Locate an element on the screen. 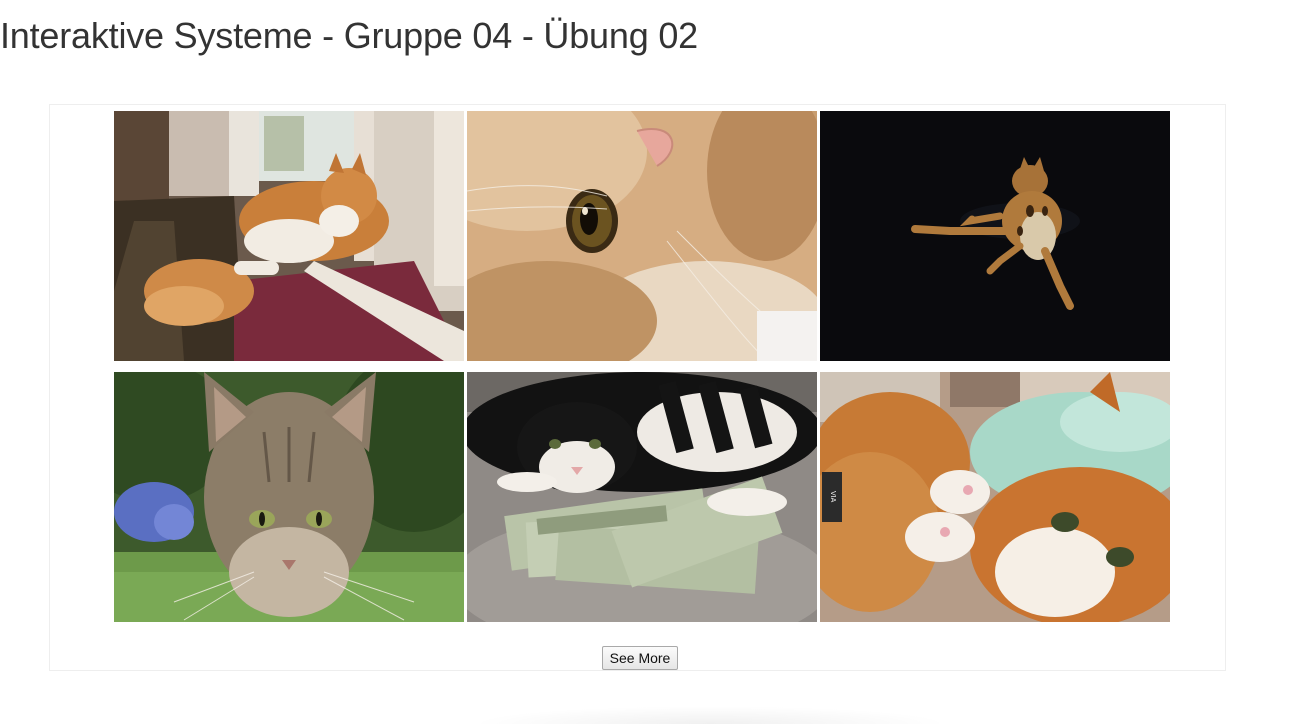 This screenshot has width=1293, height=724. cat-image-6: VIA 9GAG.COM is located at coordinates (995, 497).